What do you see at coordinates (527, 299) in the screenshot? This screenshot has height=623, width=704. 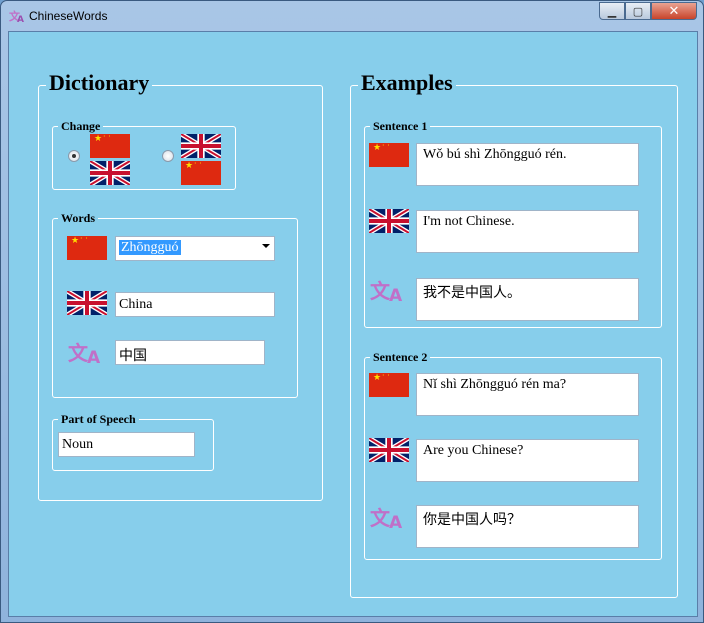 I see `sentence-1-hanzi-field: 我不是中国人。` at bounding box center [527, 299].